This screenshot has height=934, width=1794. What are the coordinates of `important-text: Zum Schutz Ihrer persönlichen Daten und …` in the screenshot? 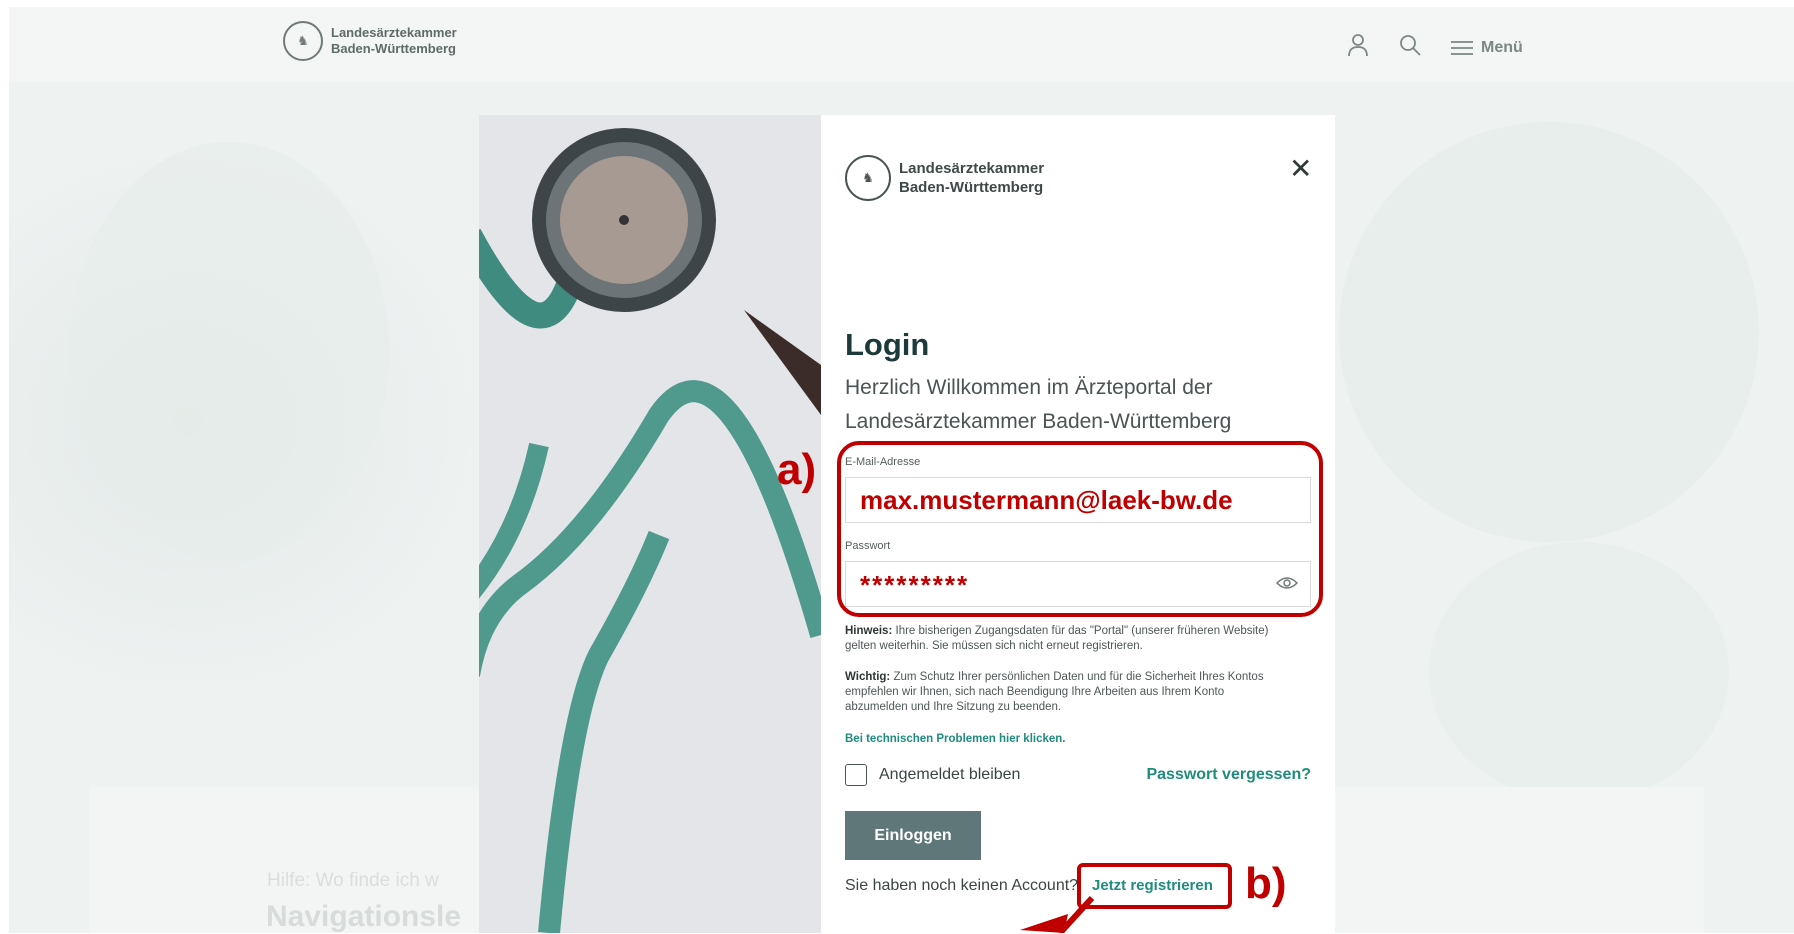 It's located at (1054, 692).